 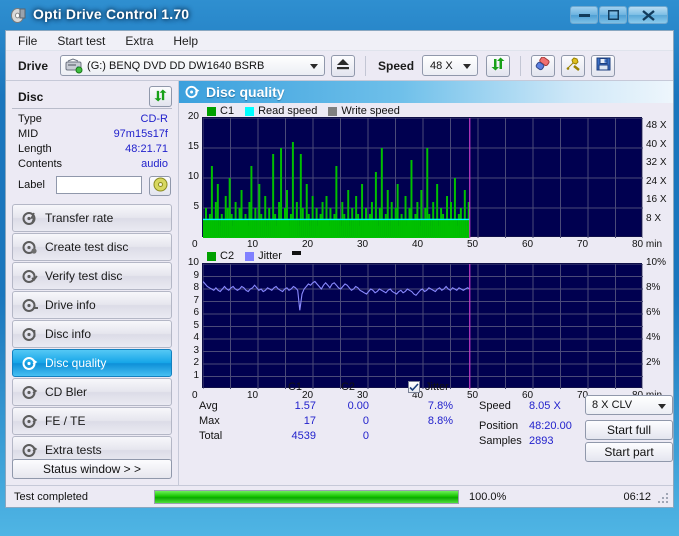 I want to click on disc-check-icon, so click(x=30, y=276).